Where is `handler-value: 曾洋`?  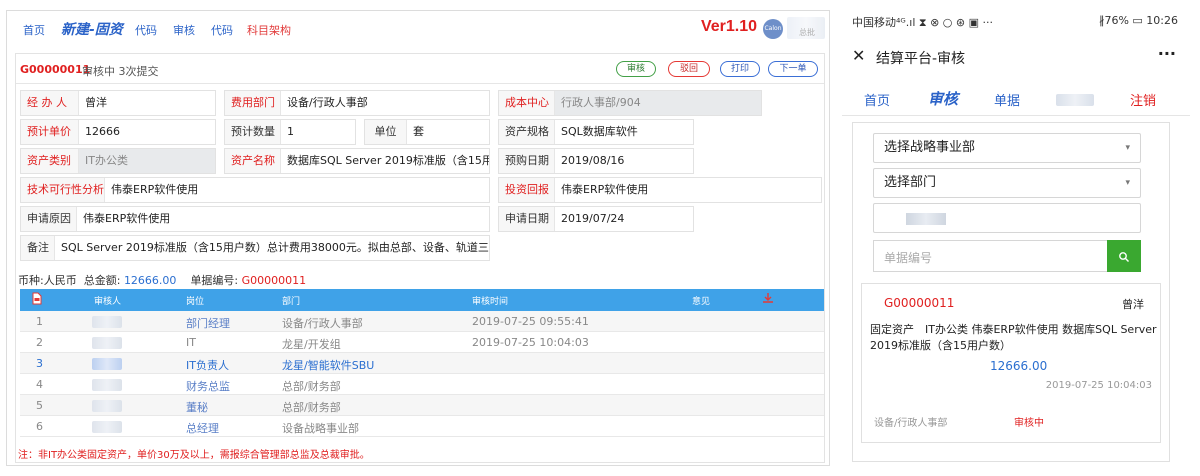 handler-value: 曾洋 is located at coordinates (147, 103).